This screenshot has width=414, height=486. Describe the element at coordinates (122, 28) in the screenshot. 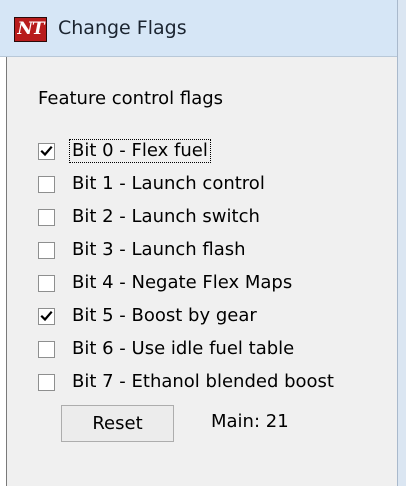

I see `window-title: Change Flags` at that location.